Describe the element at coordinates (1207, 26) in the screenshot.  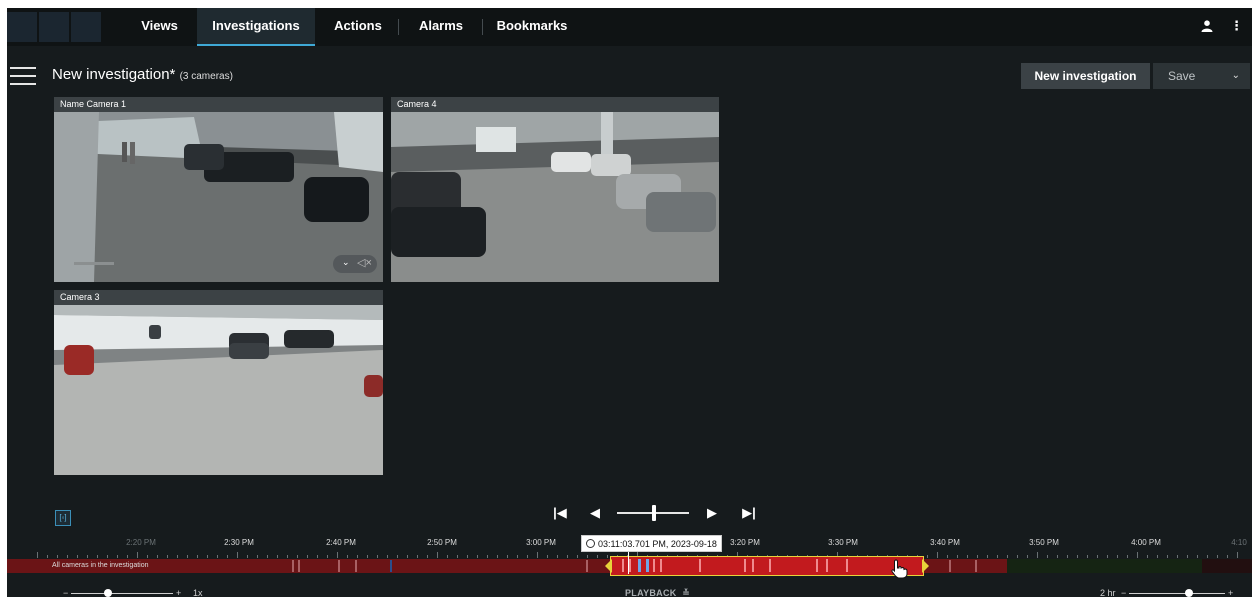
I see `user-icon` at that location.